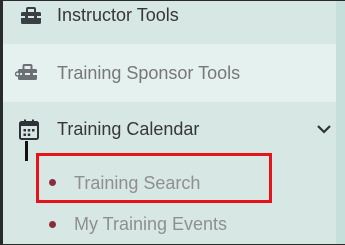 This screenshot has height=245, width=345. Describe the element at coordinates (29, 129) in the screenshot. I see `calendar-icon` at that location.